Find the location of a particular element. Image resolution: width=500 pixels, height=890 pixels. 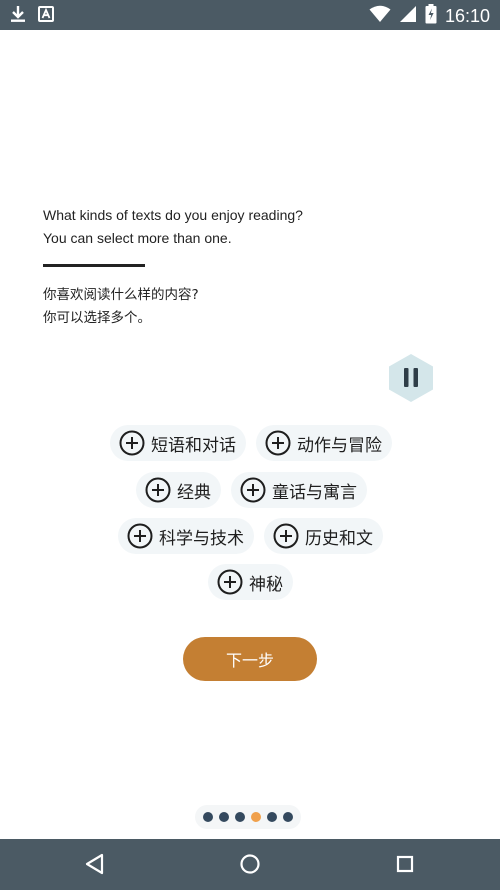

chip-phrases-dialogue: 短语和对话 is located at coordinates (178, 443).